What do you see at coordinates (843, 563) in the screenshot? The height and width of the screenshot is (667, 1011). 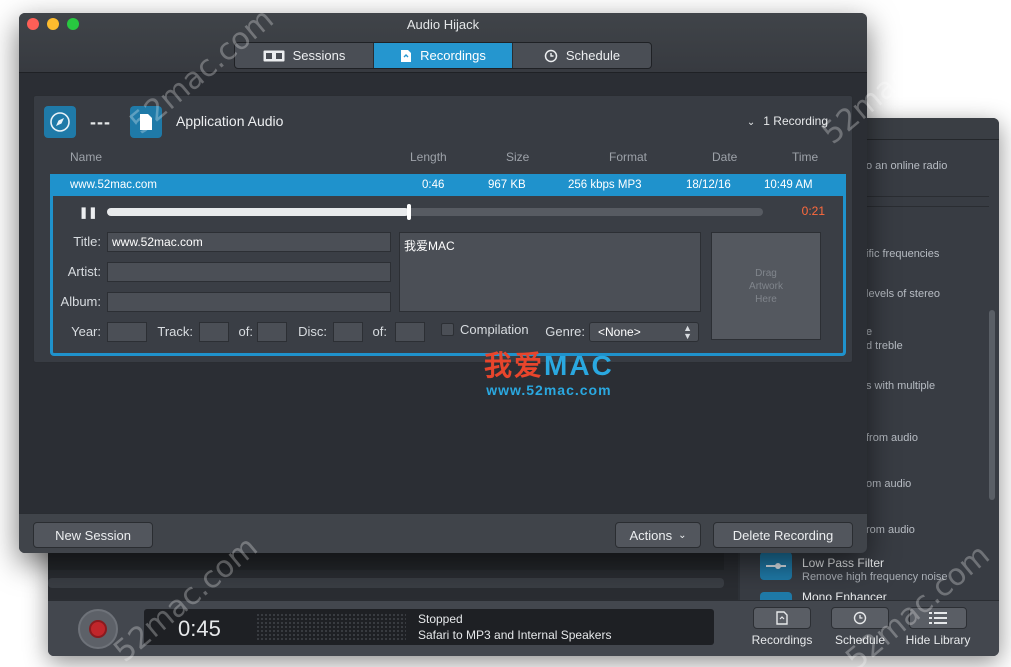 I see `library-item-name: Low Pass Filter` at bounding box center [843, 563].